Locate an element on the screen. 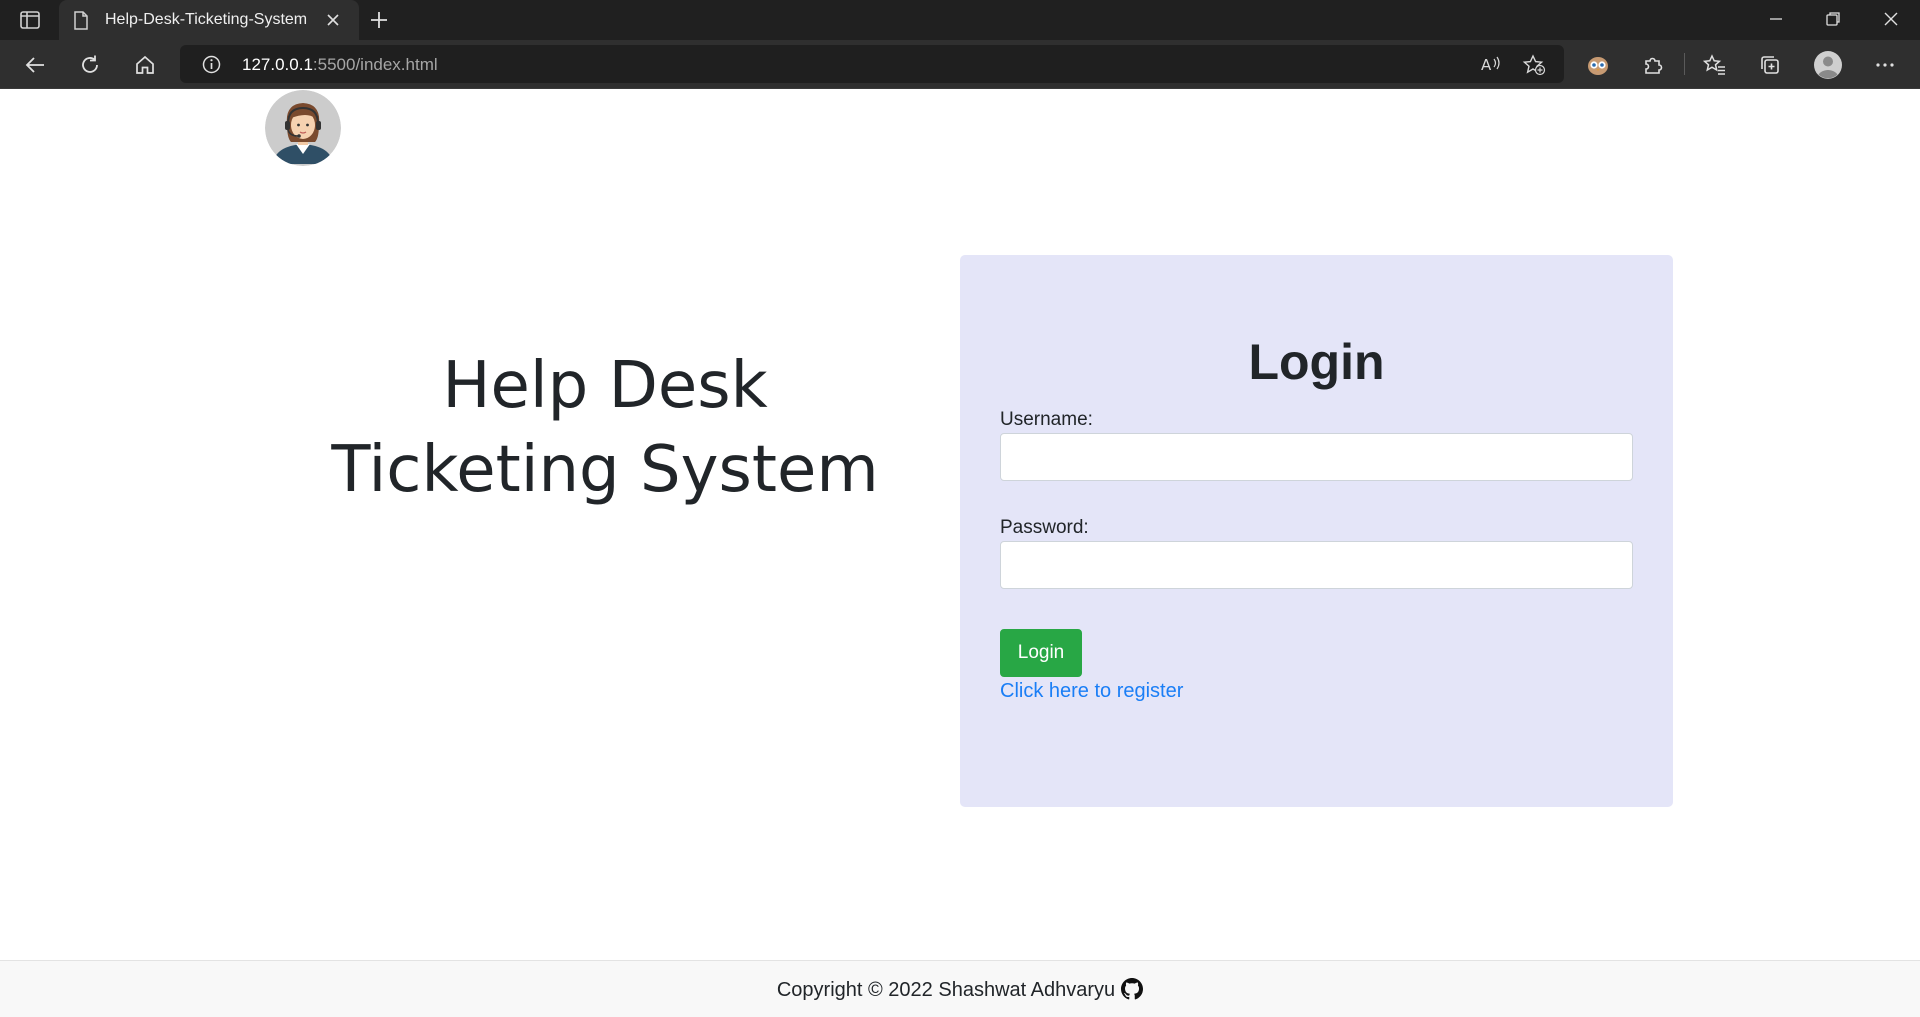  url-host: 127.0.0.1 is located at coordinates (277, 64).